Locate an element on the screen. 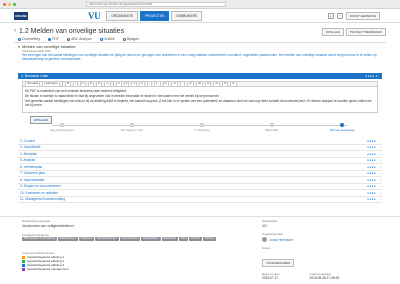  hr-icon: ⊟ is located at coordinates (208, 84).